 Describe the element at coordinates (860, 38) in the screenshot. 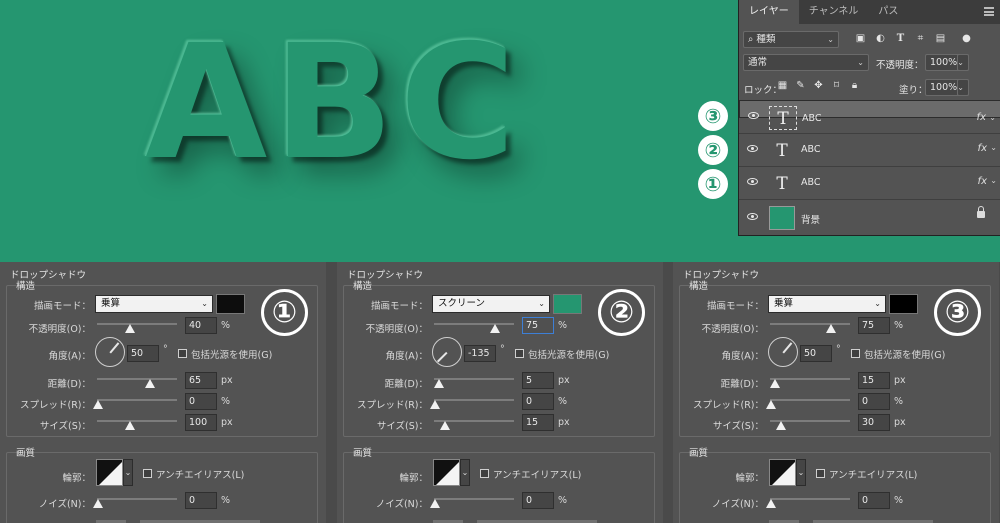

I see `pixel-filter-icon: ▣` at that location.